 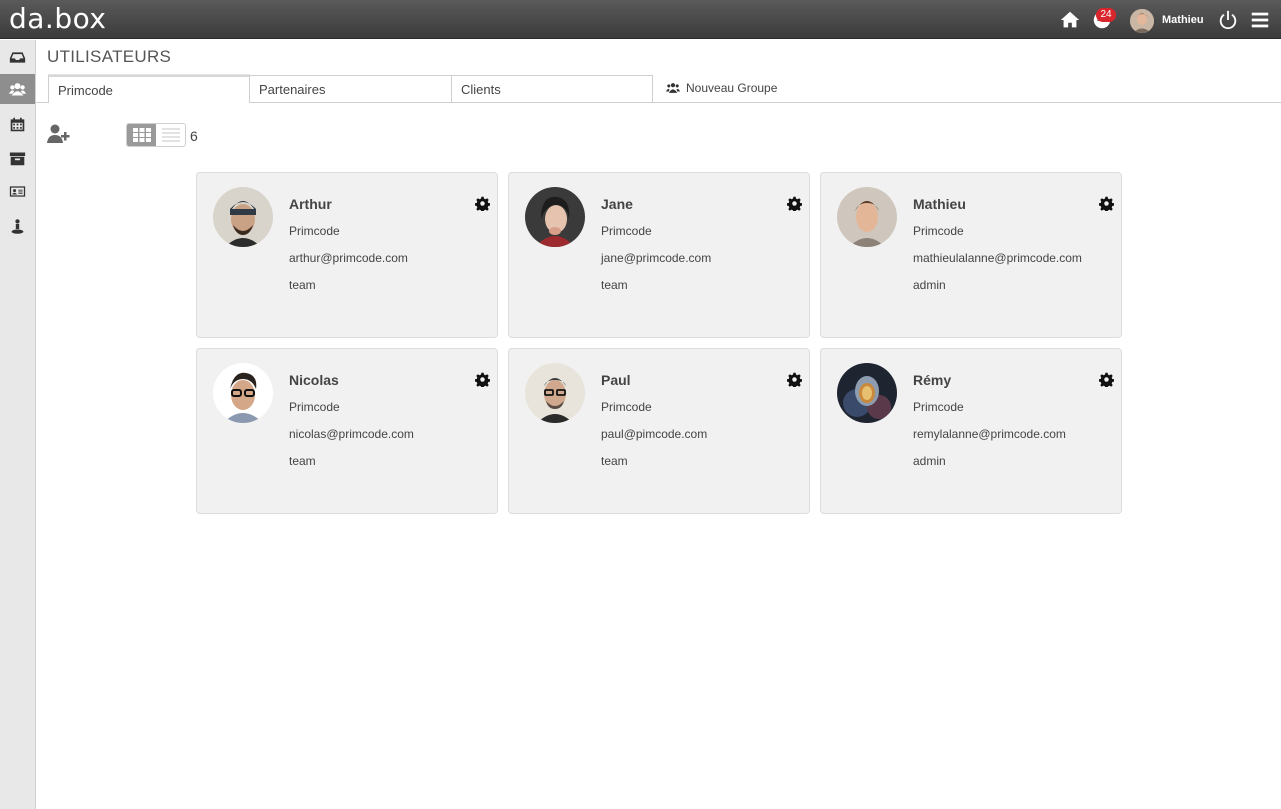 I want to click on username-label: Mathieu, so click(x=1183, y=20).